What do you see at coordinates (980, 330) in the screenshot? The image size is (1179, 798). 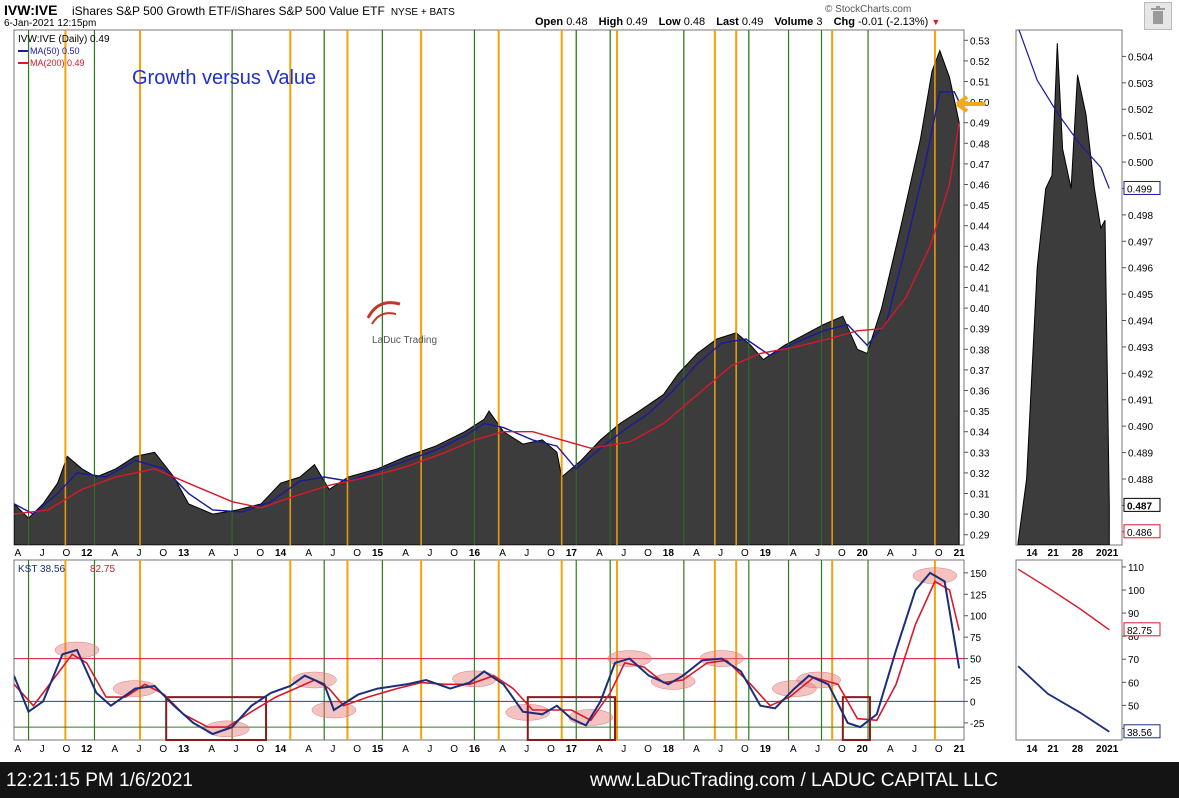 I see `y-tick-label: 0.39` at bounding box center [980, 330].